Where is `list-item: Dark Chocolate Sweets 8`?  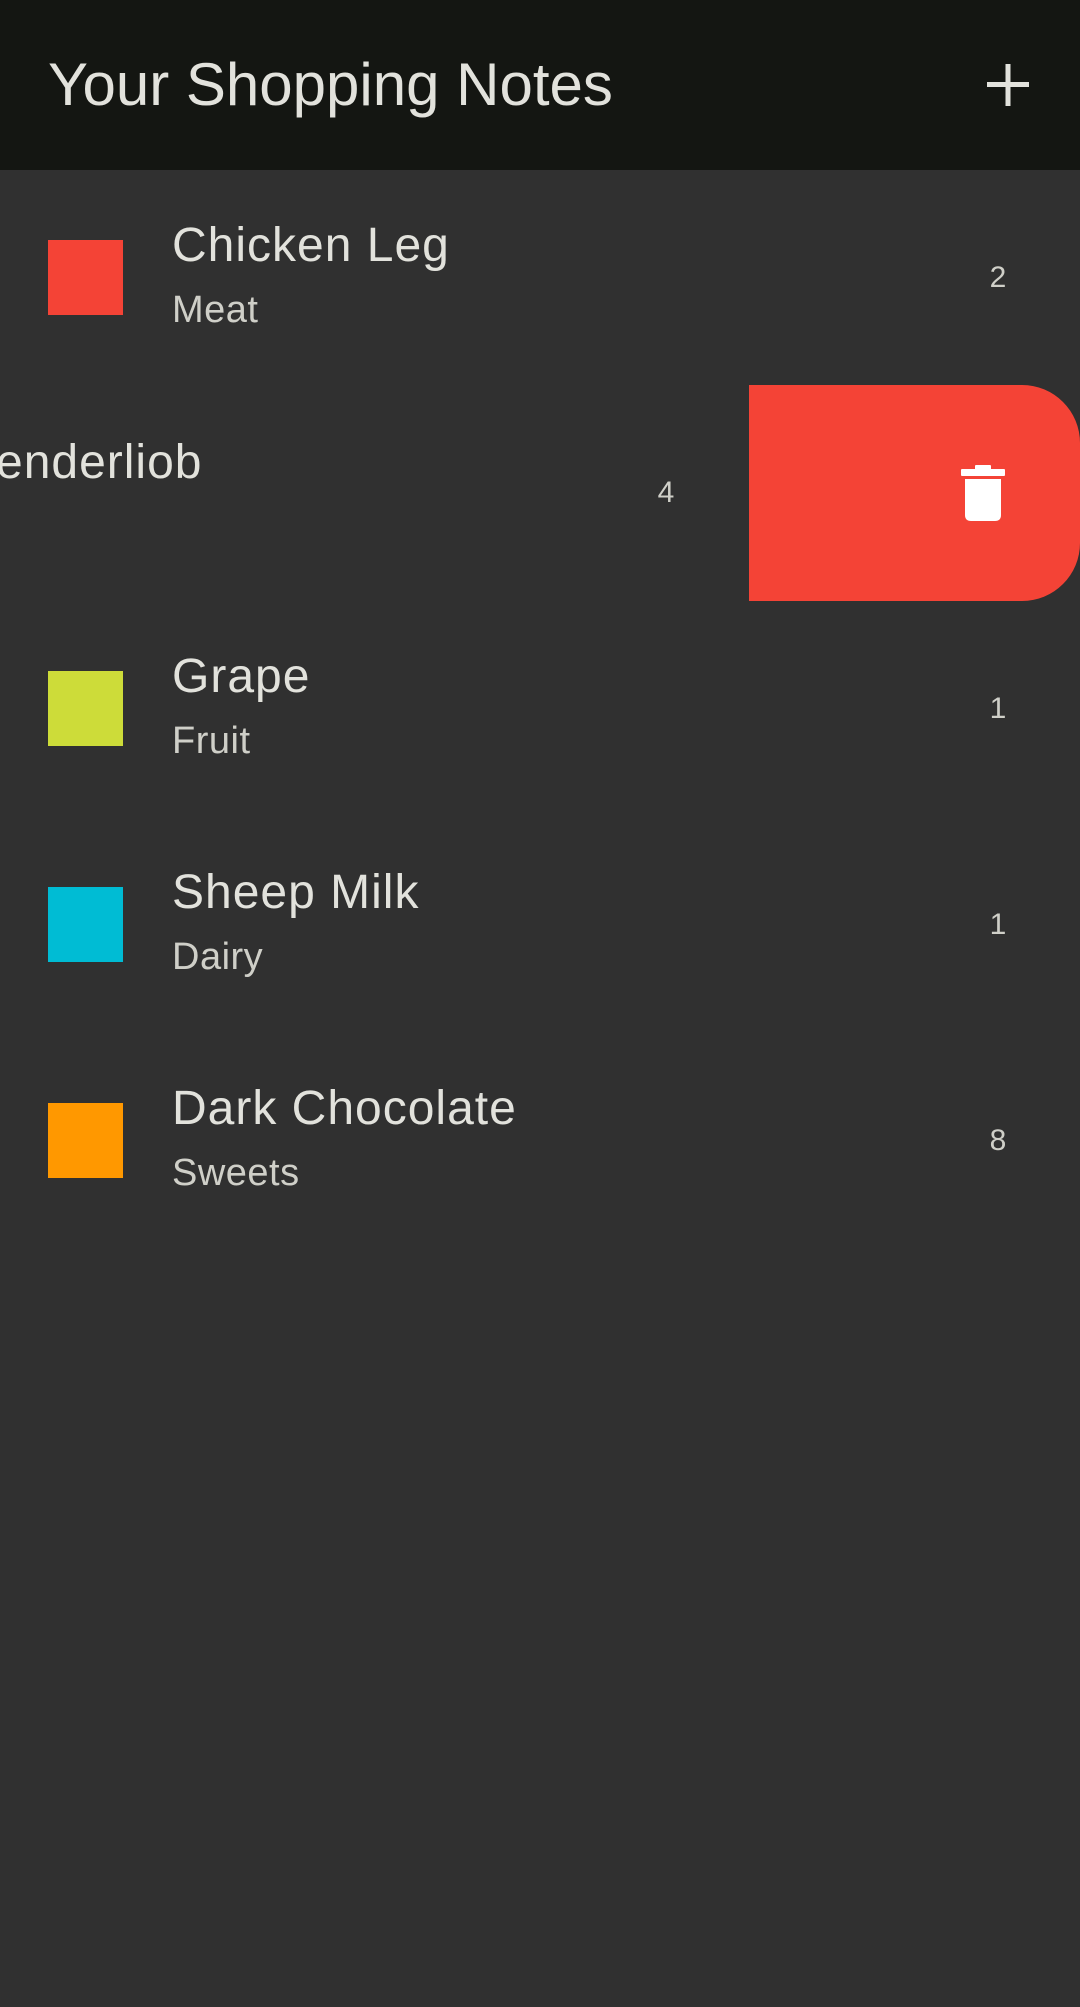 list-item: Dark Chocolate Sweets 8 is located at coordinates (540, 1141).